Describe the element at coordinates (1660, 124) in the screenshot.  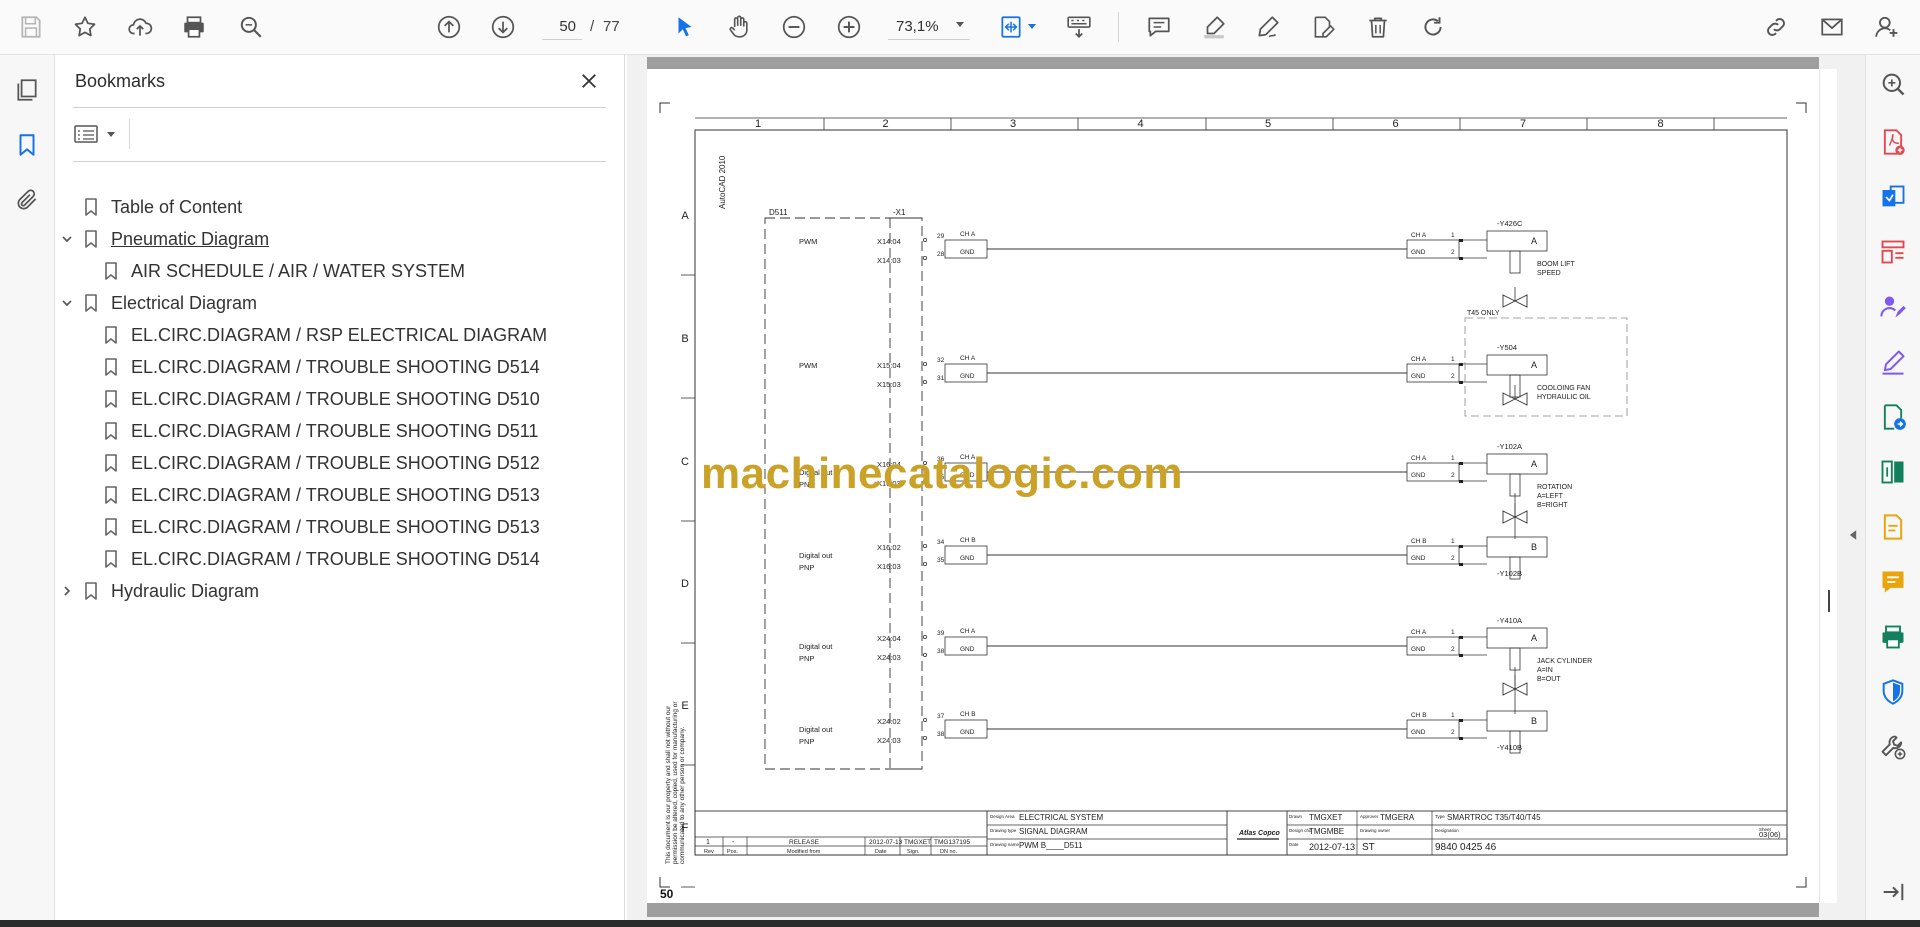
I see `column-number: 8` at that location.